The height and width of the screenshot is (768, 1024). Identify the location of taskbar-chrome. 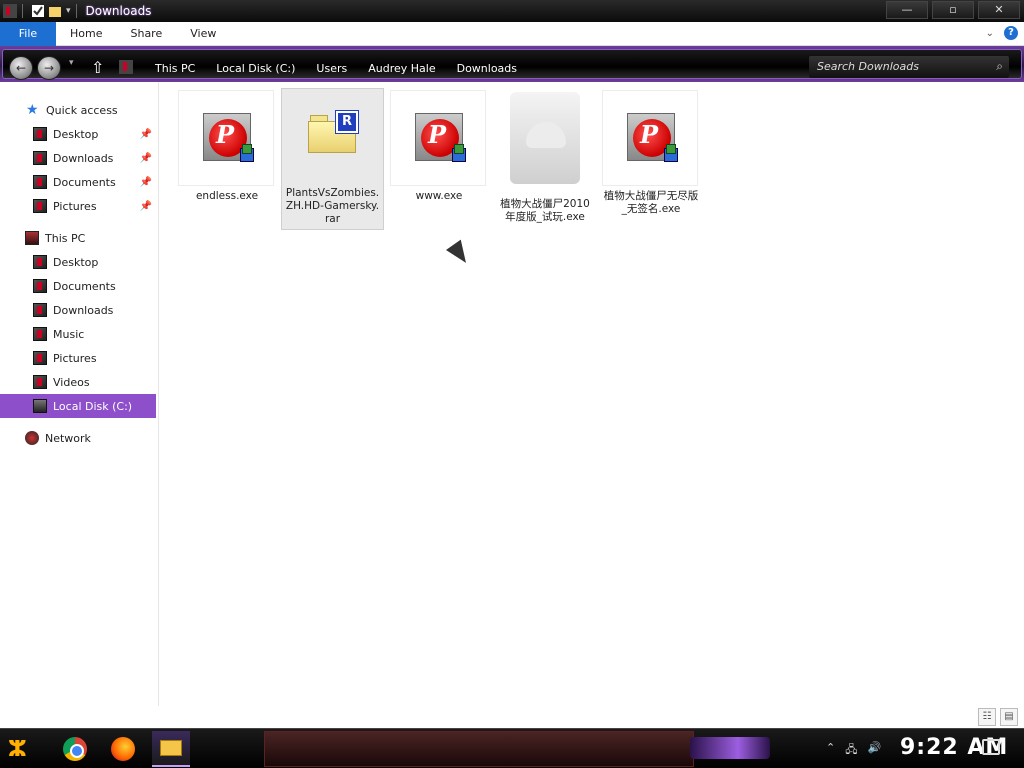
(75, 749).